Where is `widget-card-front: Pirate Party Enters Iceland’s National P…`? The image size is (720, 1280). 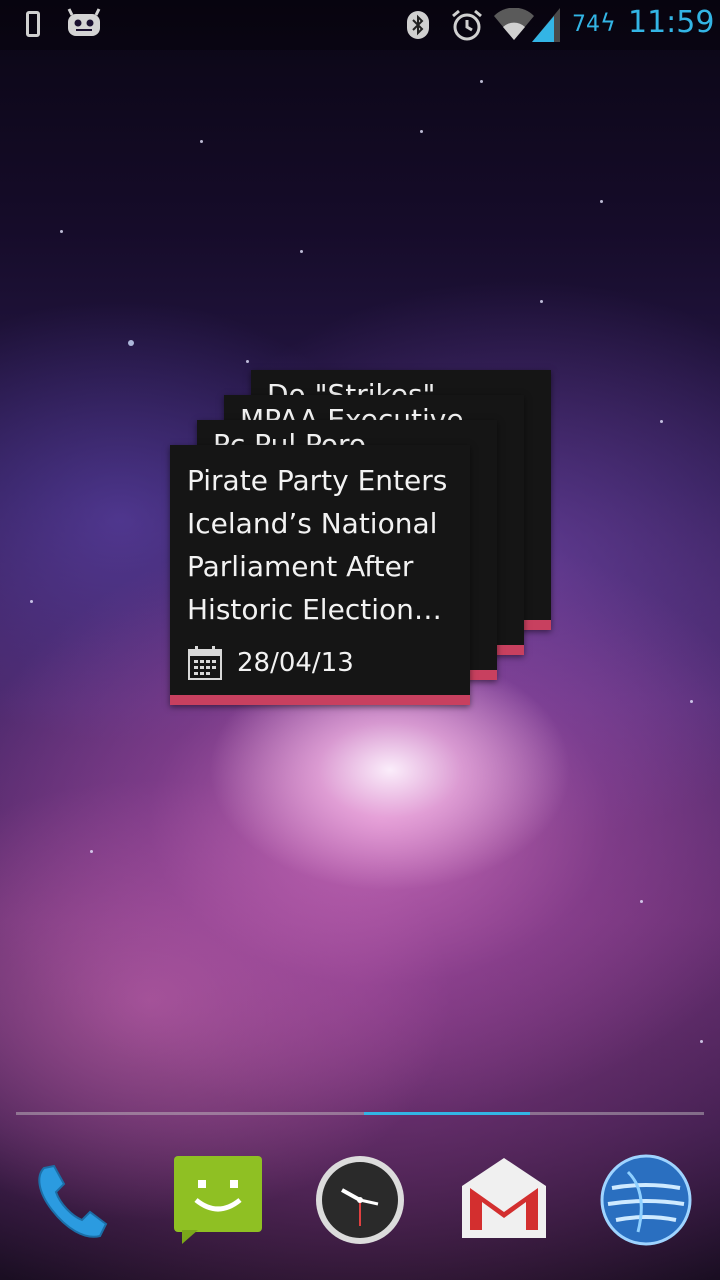 widget-card-front: Pirate Party Enters Iceland’s National P… is located at coordinates (320, 575).